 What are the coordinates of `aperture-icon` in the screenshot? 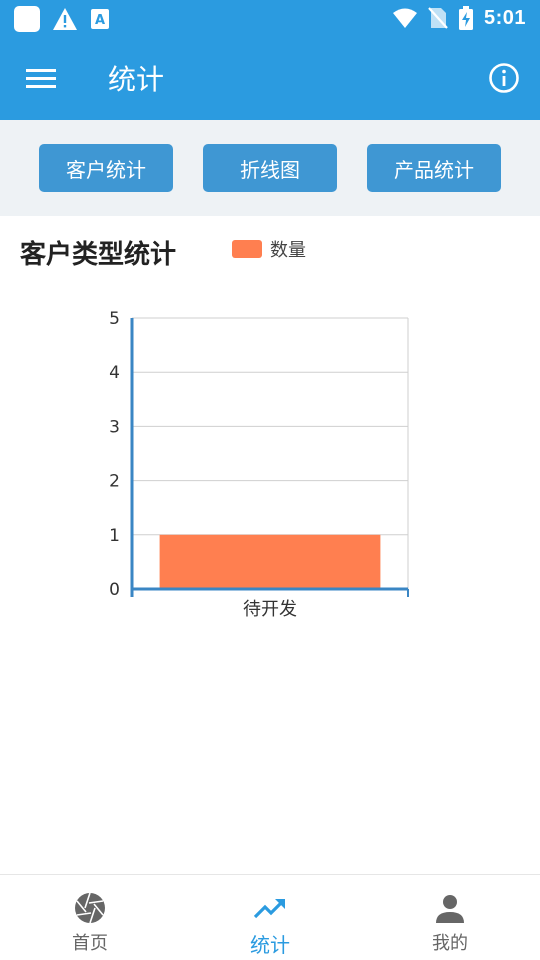 It's located at (90, 908).